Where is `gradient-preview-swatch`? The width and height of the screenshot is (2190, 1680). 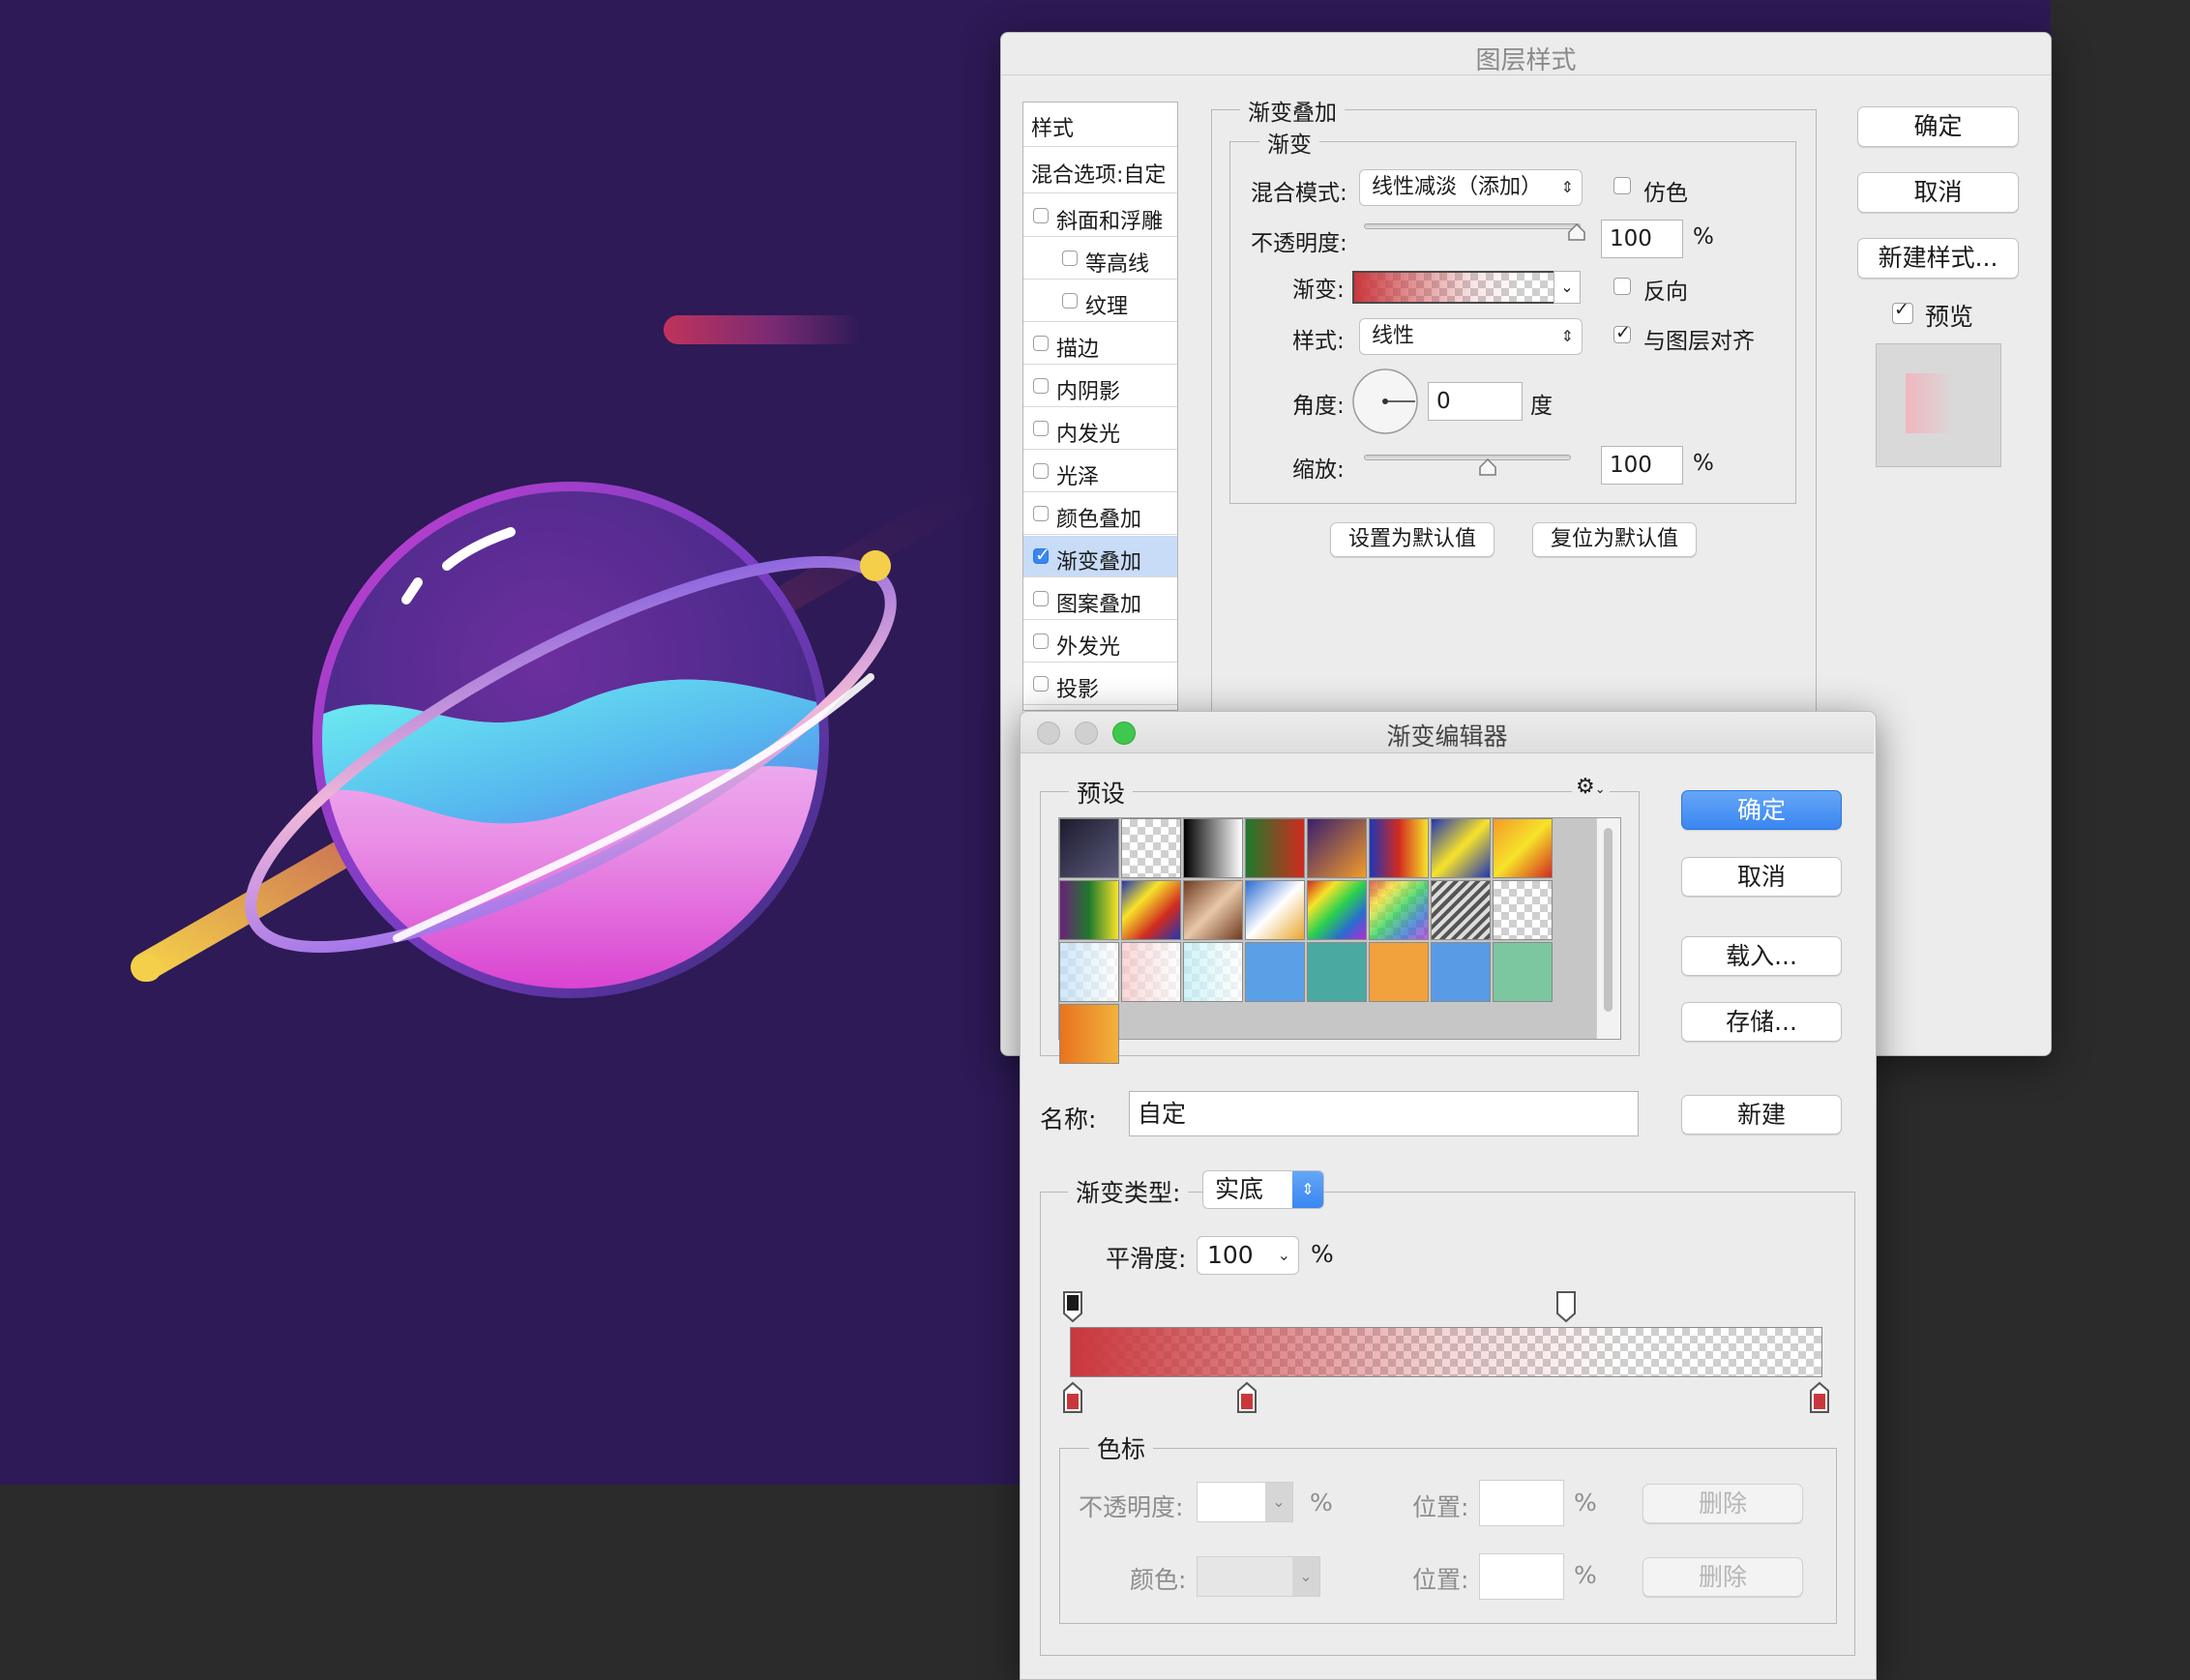 gradient-preview-swatch is located at coordinates (1453, 288).